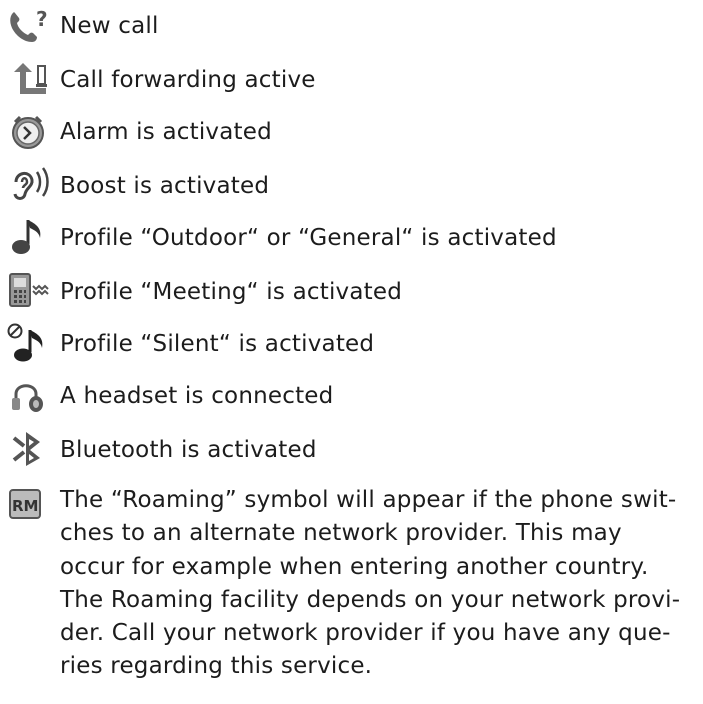 Image resolution: width=703 pixels, height=704 pixels. What do you see at coordinates (231, 292) in the screenshot?
I see `legend-label: Profile “Meeting“ is activated` at bounding box center [231, 292].